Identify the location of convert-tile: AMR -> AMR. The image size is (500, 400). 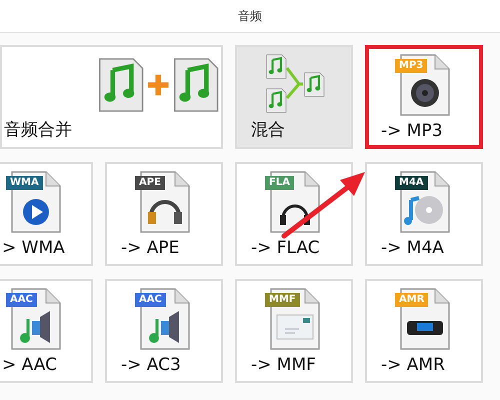
(424, 331).